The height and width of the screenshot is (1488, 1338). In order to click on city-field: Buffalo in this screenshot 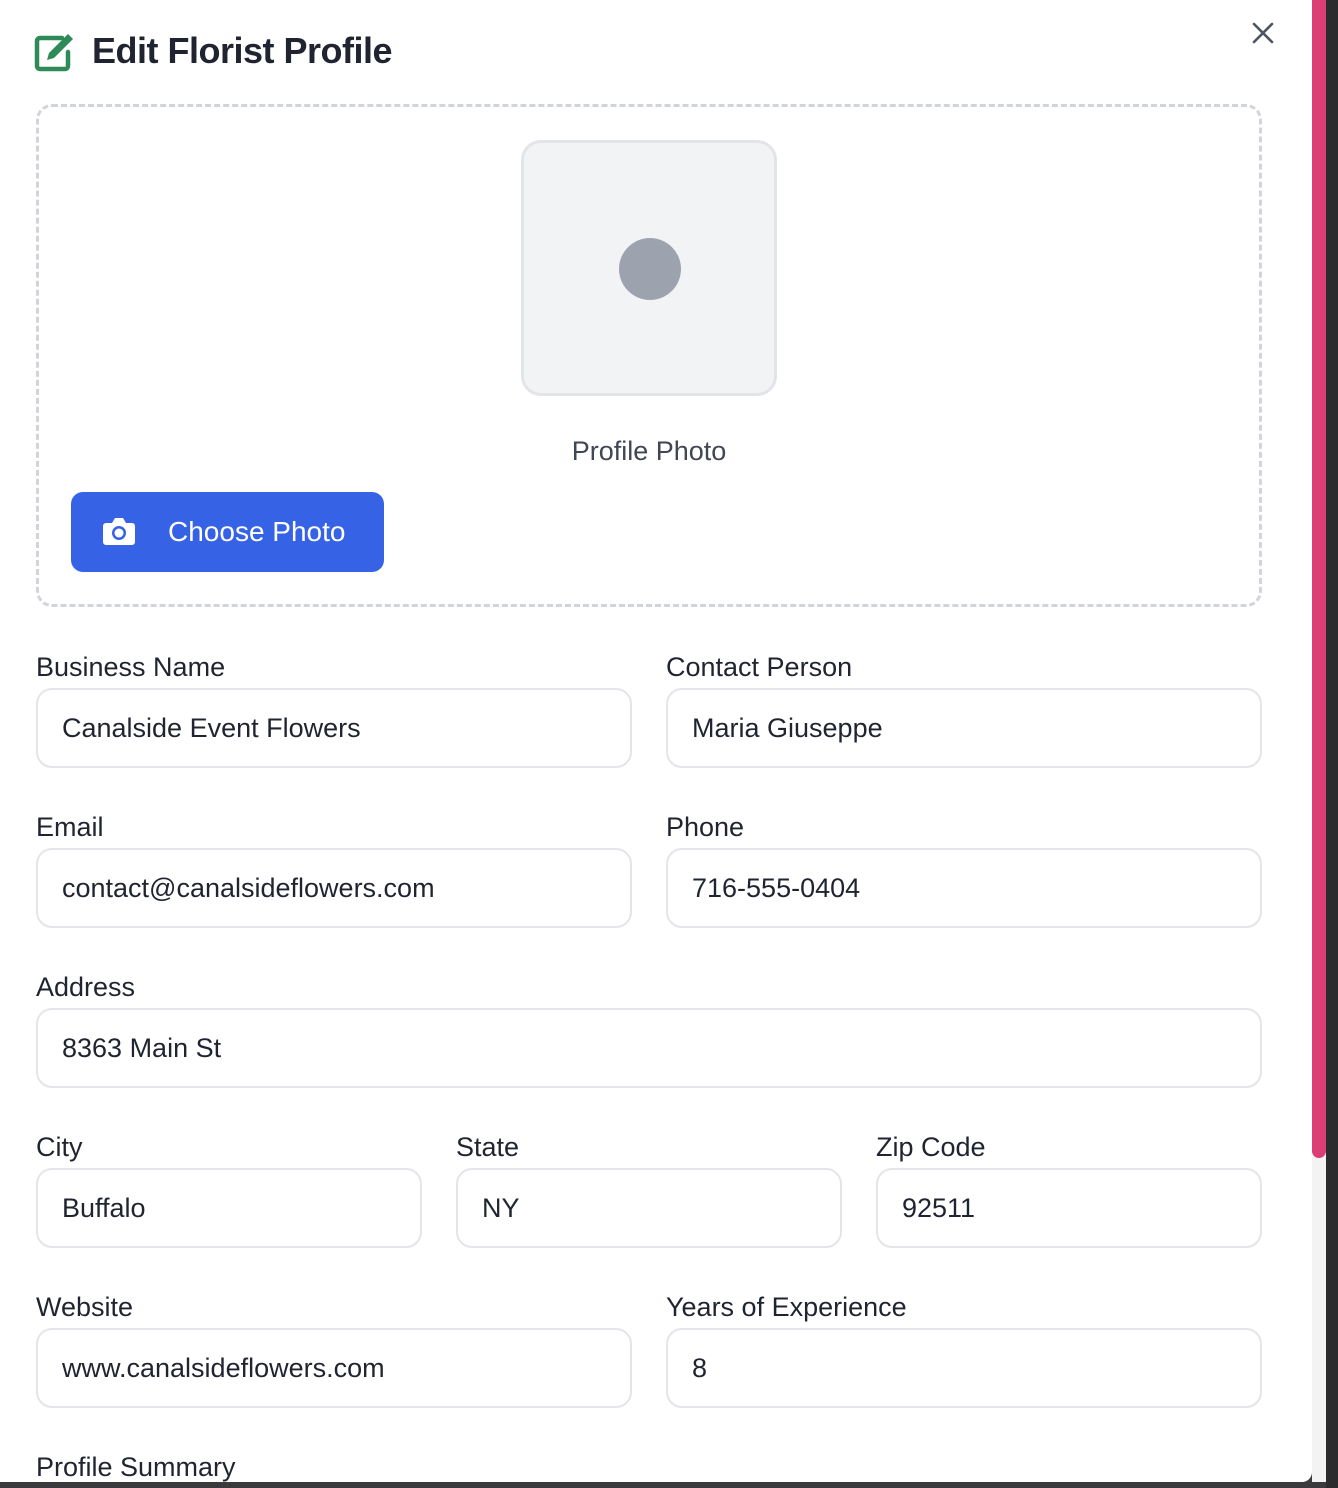, I will do `click(229, 1208)`.